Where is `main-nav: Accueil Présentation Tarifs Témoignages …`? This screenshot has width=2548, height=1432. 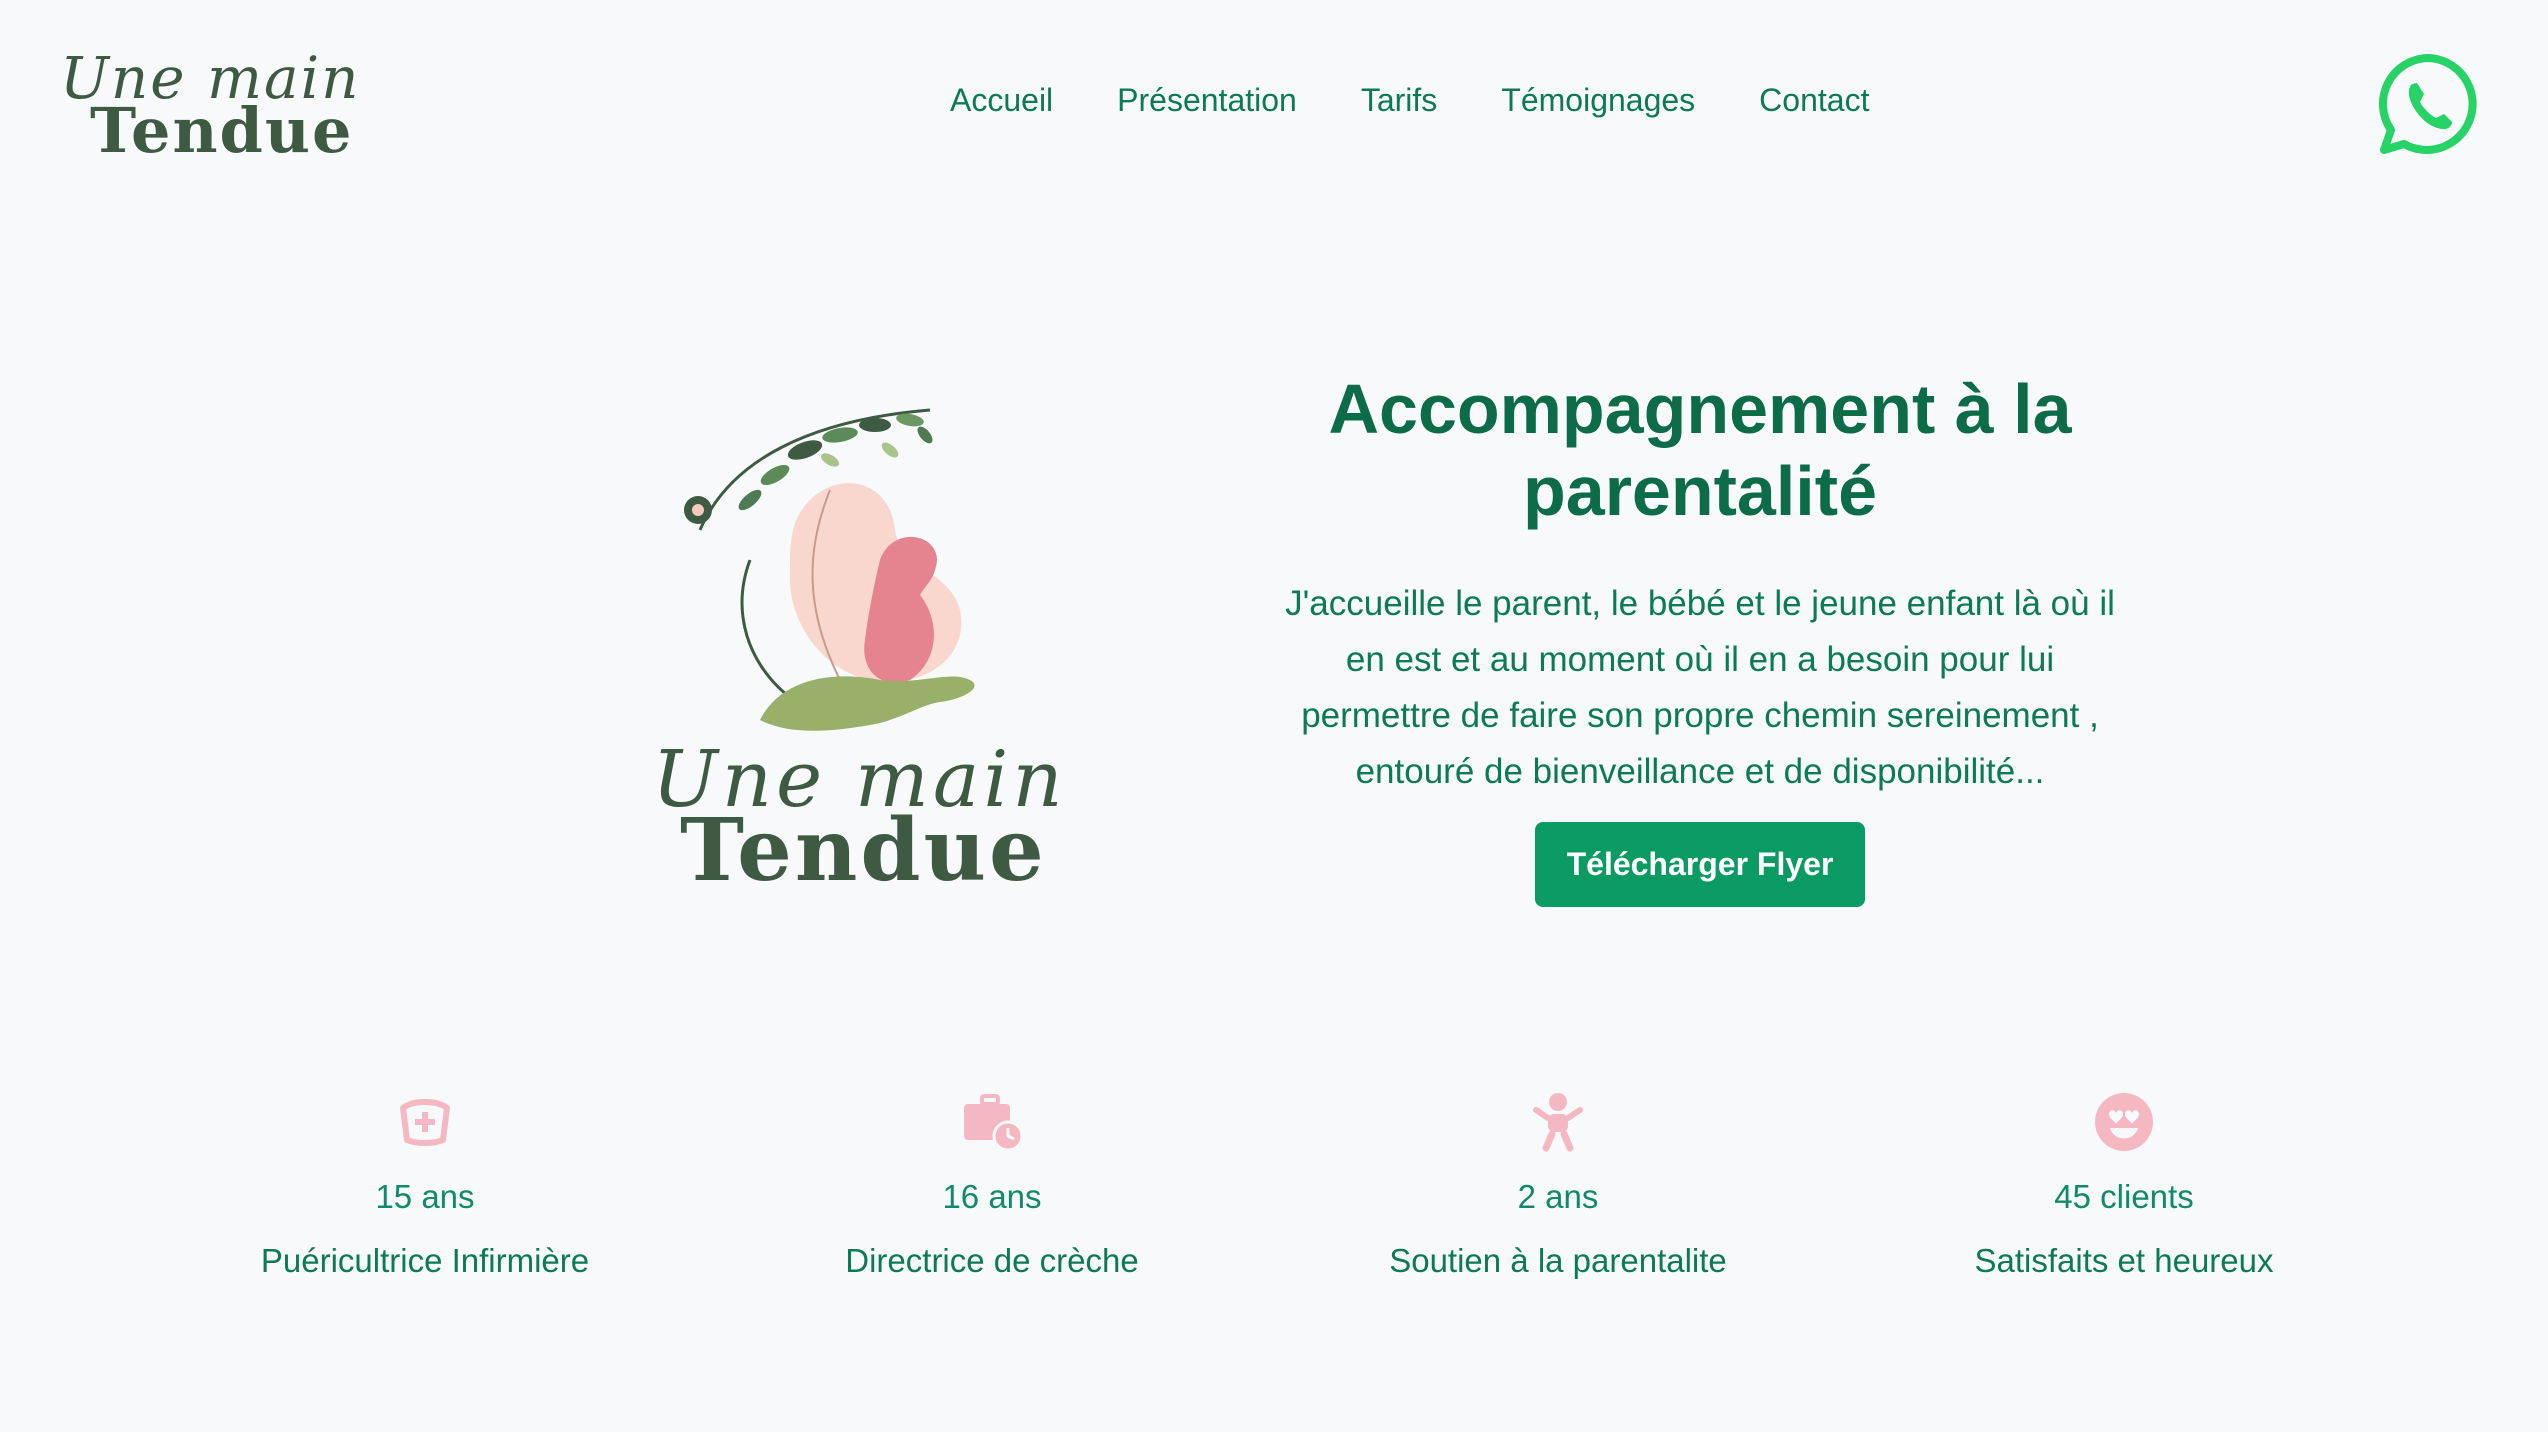 main-nav: Accueil Présentation Tarifs Témoignages … is located at coordinates (1409, 100).